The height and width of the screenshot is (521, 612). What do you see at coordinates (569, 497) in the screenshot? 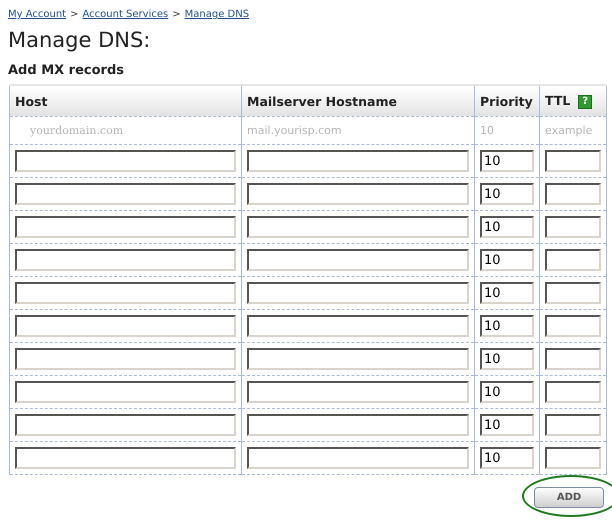
I see `add-button: ADD` at bounding box center [569, 497].